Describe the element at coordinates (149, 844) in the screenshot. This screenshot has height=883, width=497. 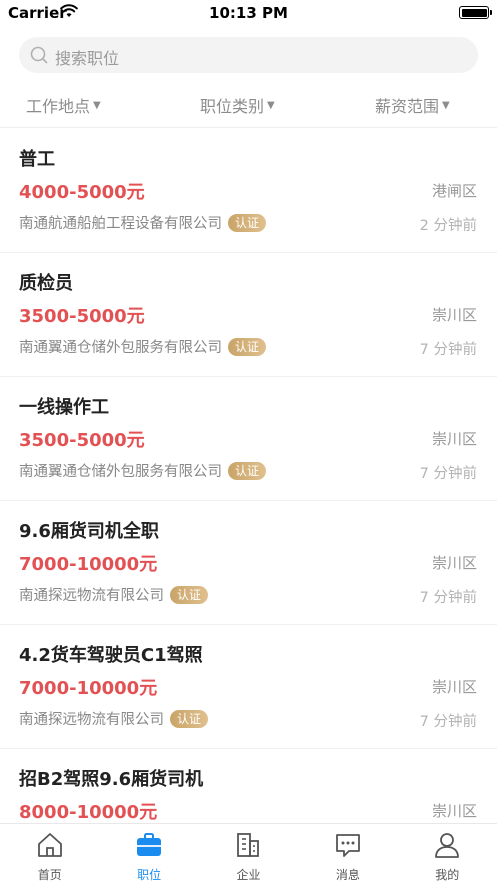
I see `briefcase-icon` at that location.